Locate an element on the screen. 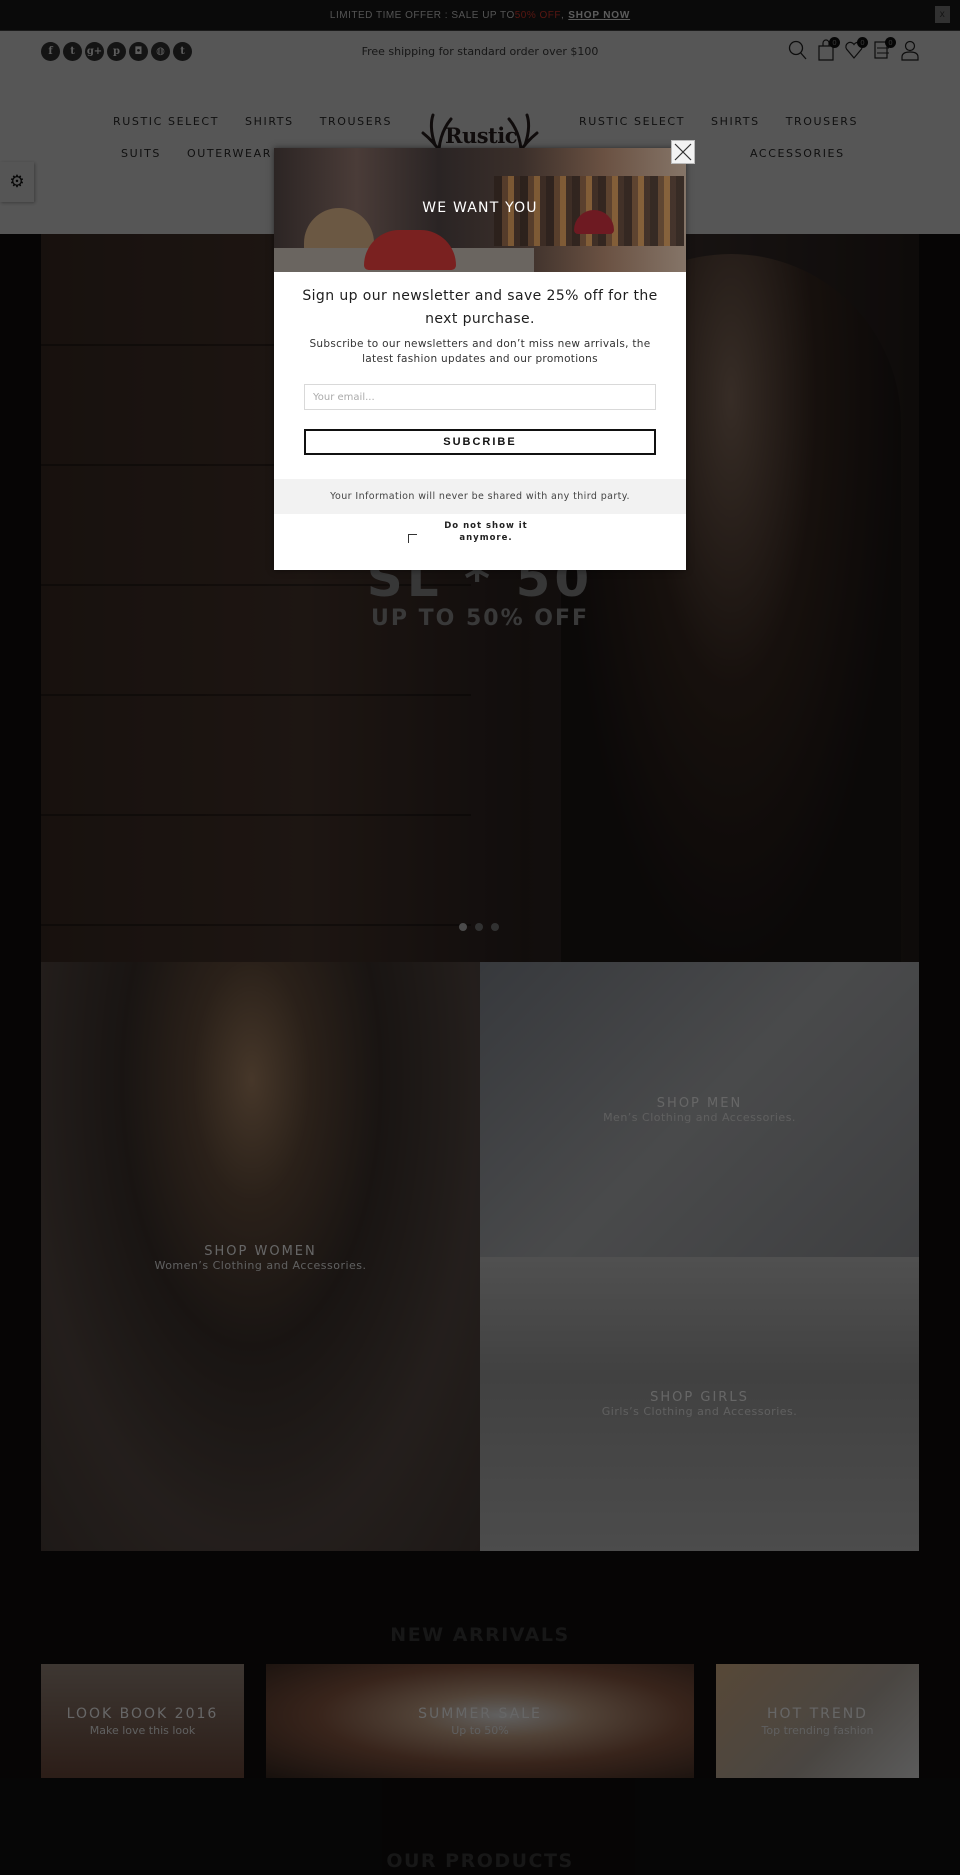 This screenshot has width=960, height=1875. dont-show-again: Do not show it anymore. is located at coordinates (469, 532).